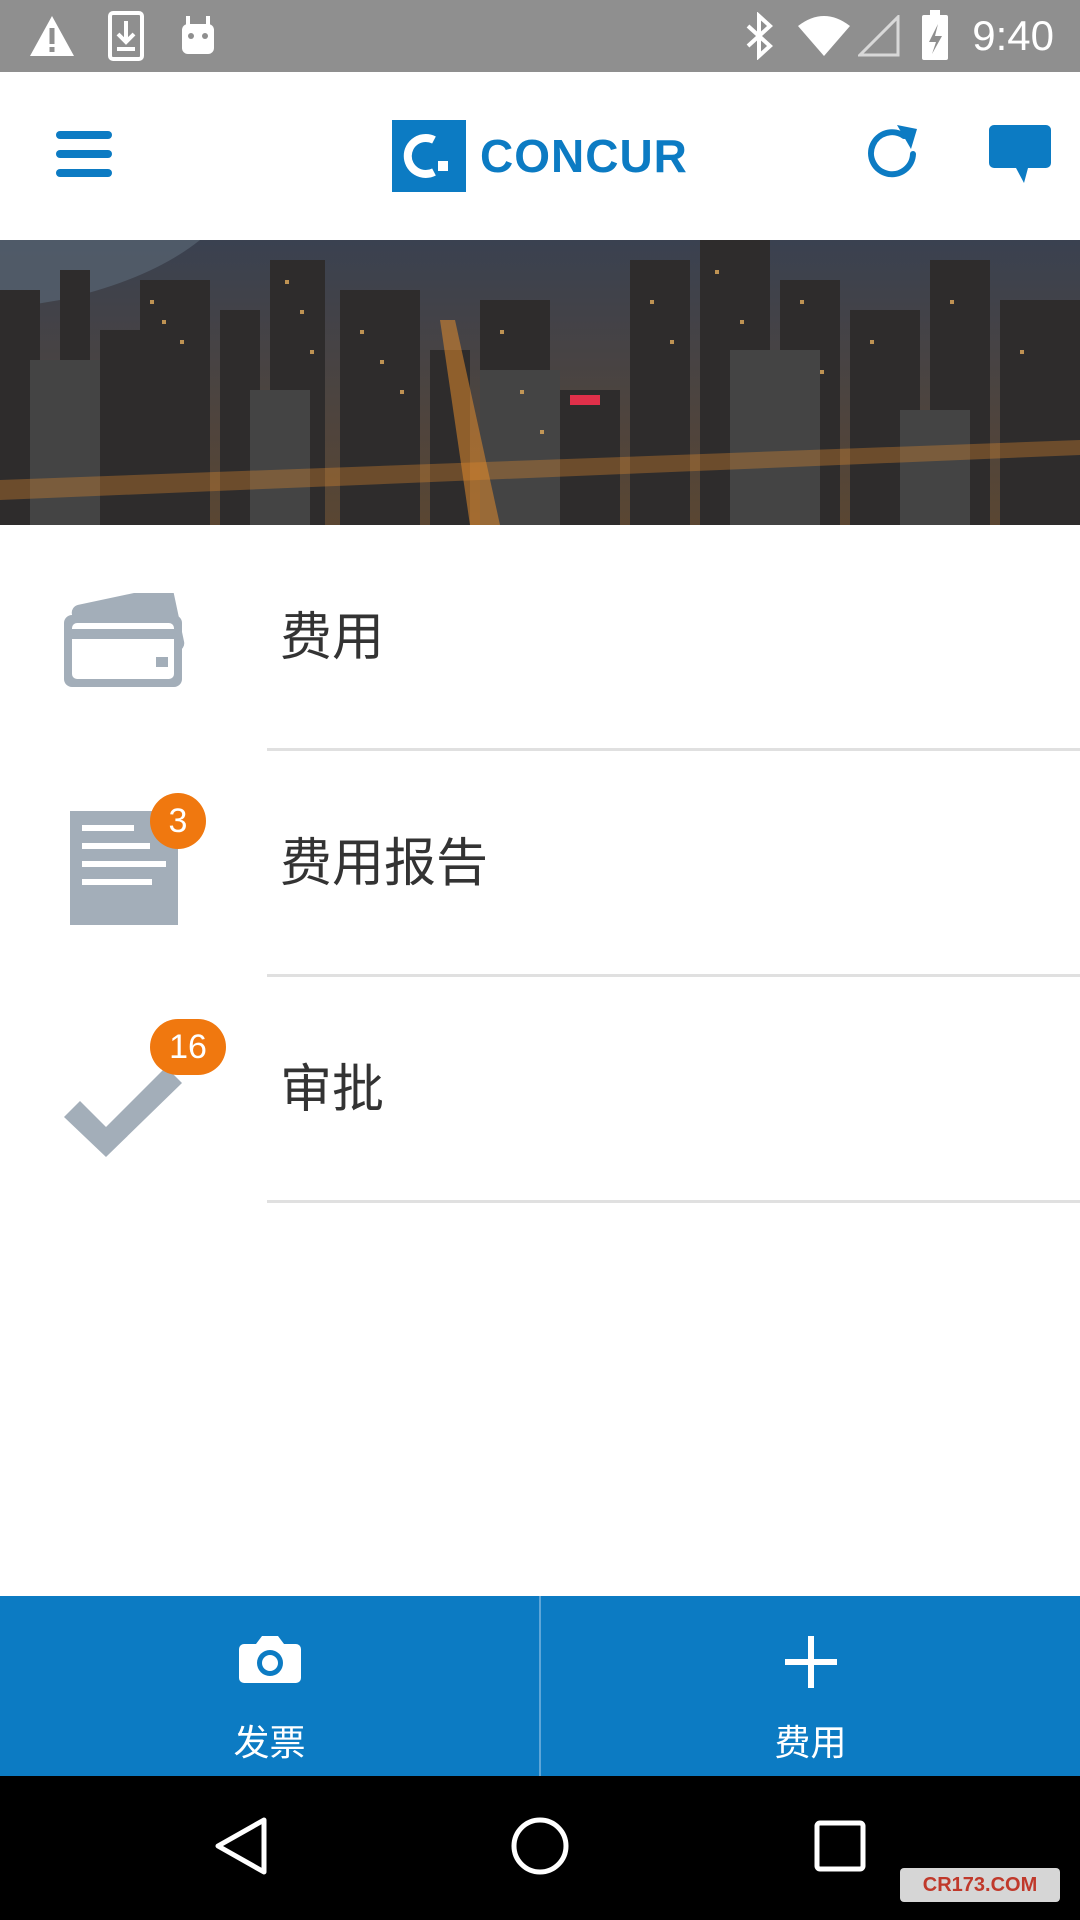 The height and width of the screenshot is (1920, 1080). Describe the element at coordinates (540, 36) in the screenshot. I see `status-bar: 9:40` at that location.